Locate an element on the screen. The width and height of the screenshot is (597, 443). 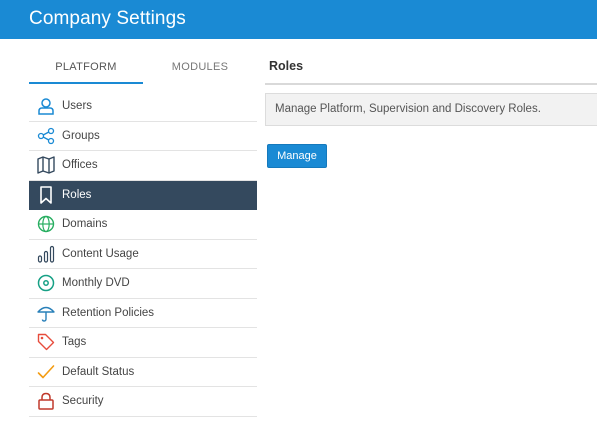
sidebar-item-default-status: Default Status is located at coordinates (143, 372).